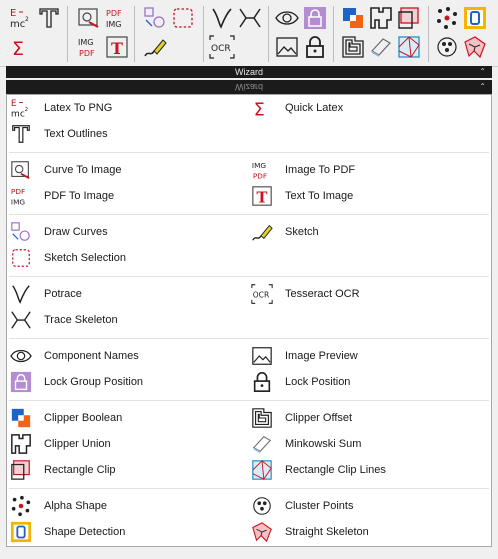 The width and height of the screenshot is (498, 559). What do you see at coordinates (76, 134) in the screenshot?
I see `menu-item-label: Text Outlines` at bounding box center [76, 134].